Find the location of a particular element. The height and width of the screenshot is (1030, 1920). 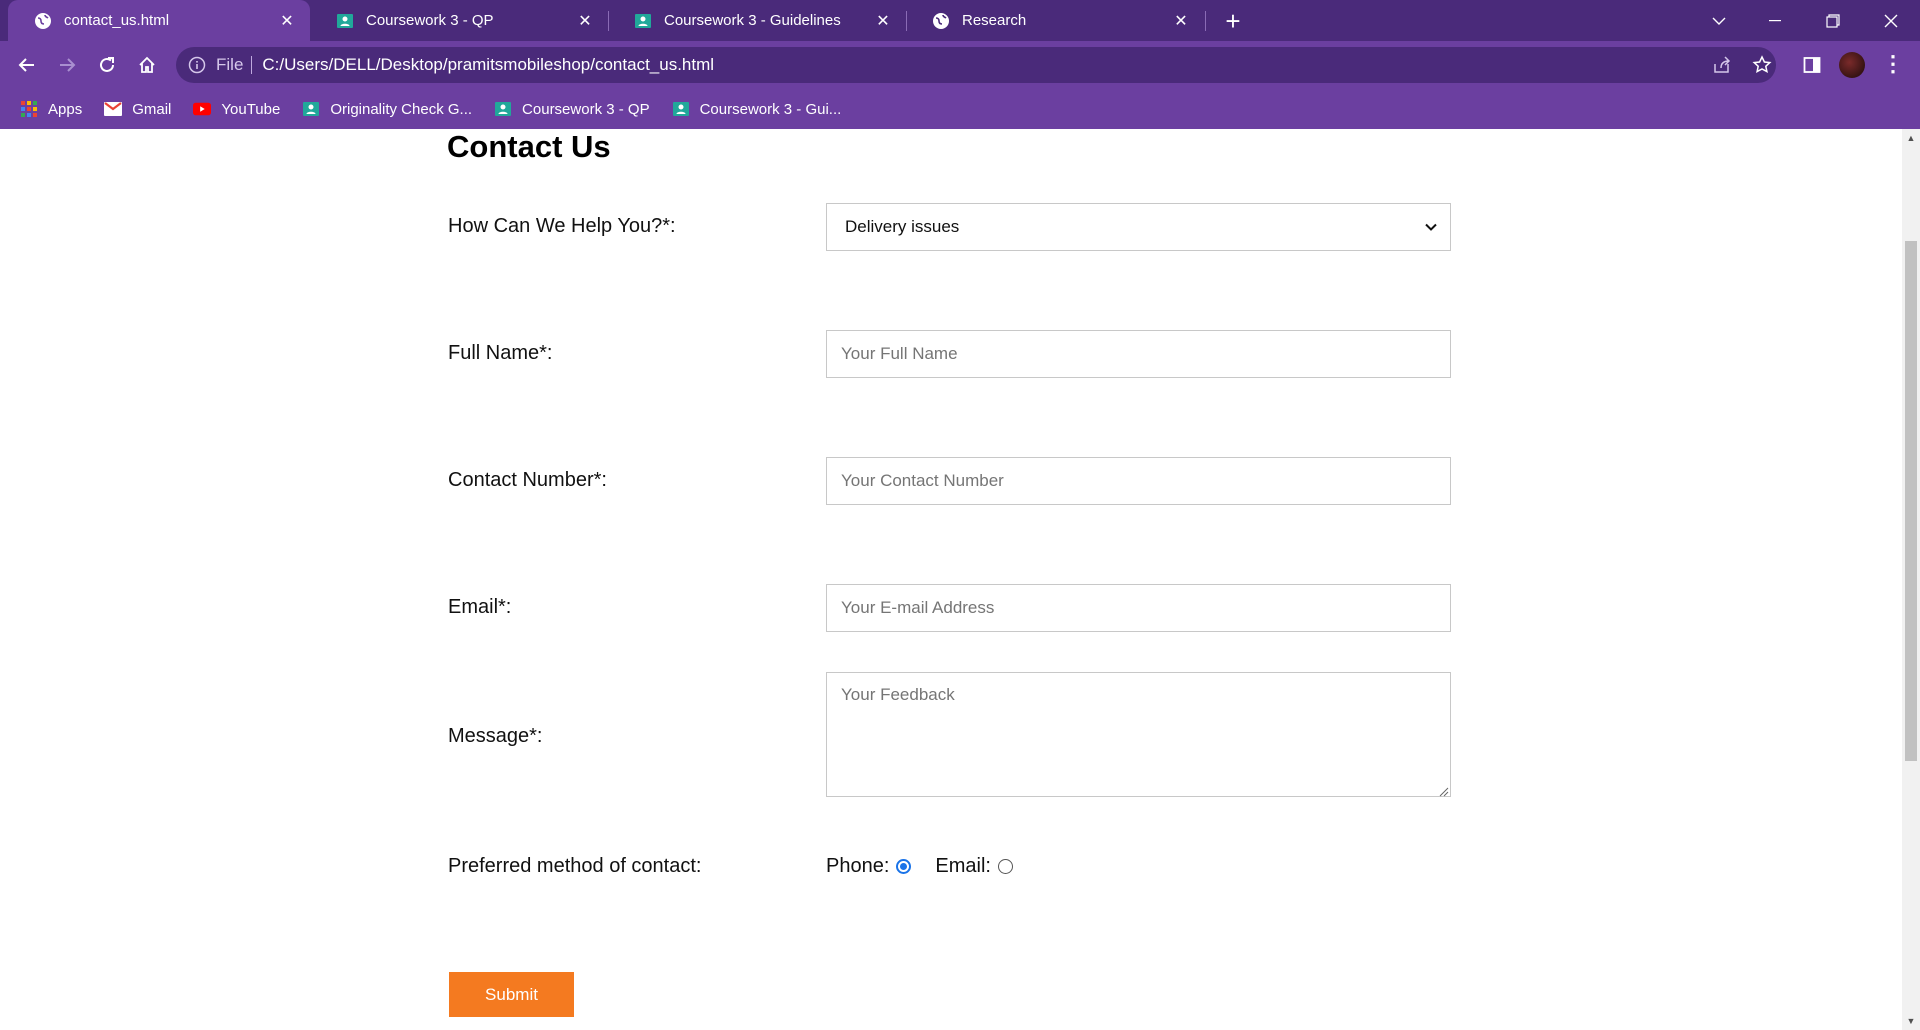

phone-radio is located at coordinates (904, 866).